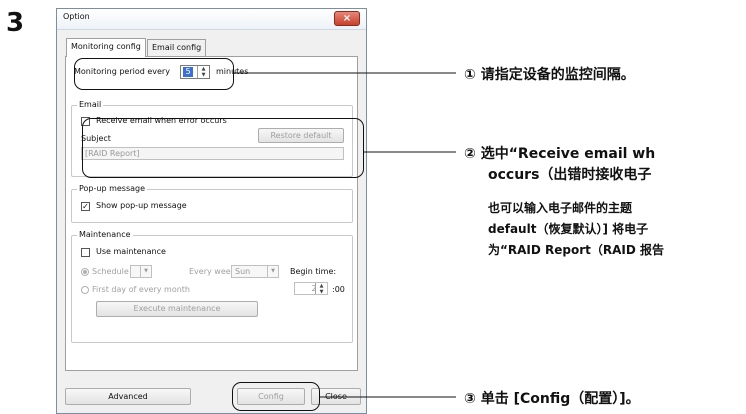  What do you see at coordinates (549, 75) in the screenshot?
I see `annotation-1: ① 请指定设备的监控间隔。` at bounding box center [549, 75].